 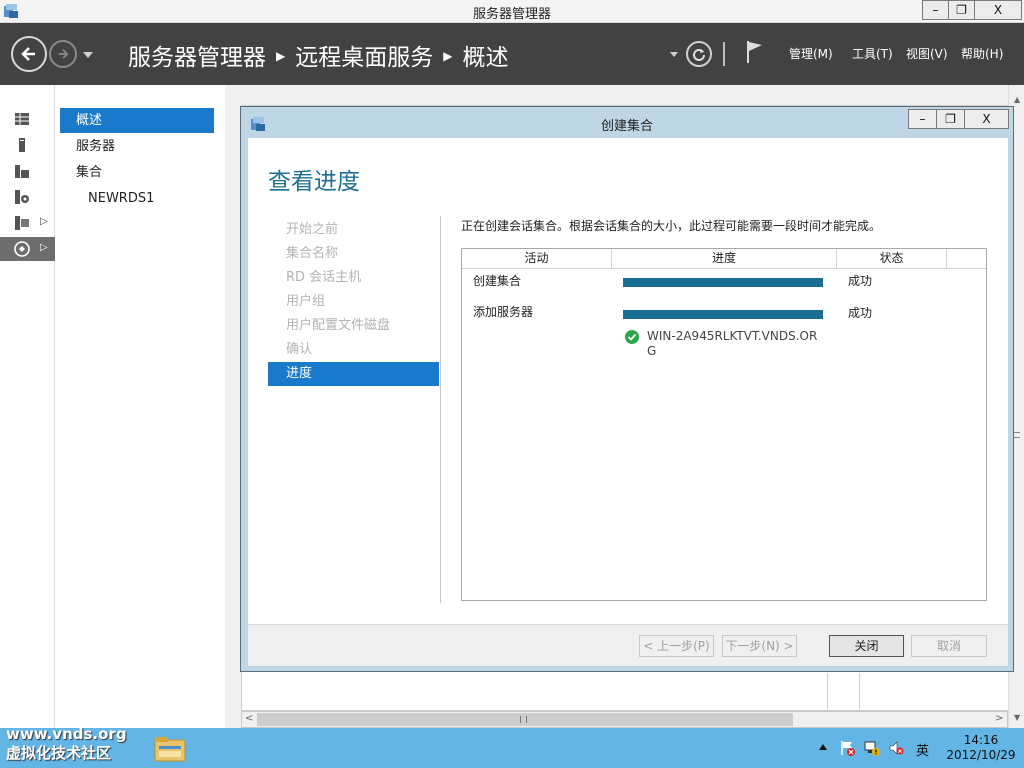 I want to click on horizontal-scrollbar: < >, so click(x=624, y=719).